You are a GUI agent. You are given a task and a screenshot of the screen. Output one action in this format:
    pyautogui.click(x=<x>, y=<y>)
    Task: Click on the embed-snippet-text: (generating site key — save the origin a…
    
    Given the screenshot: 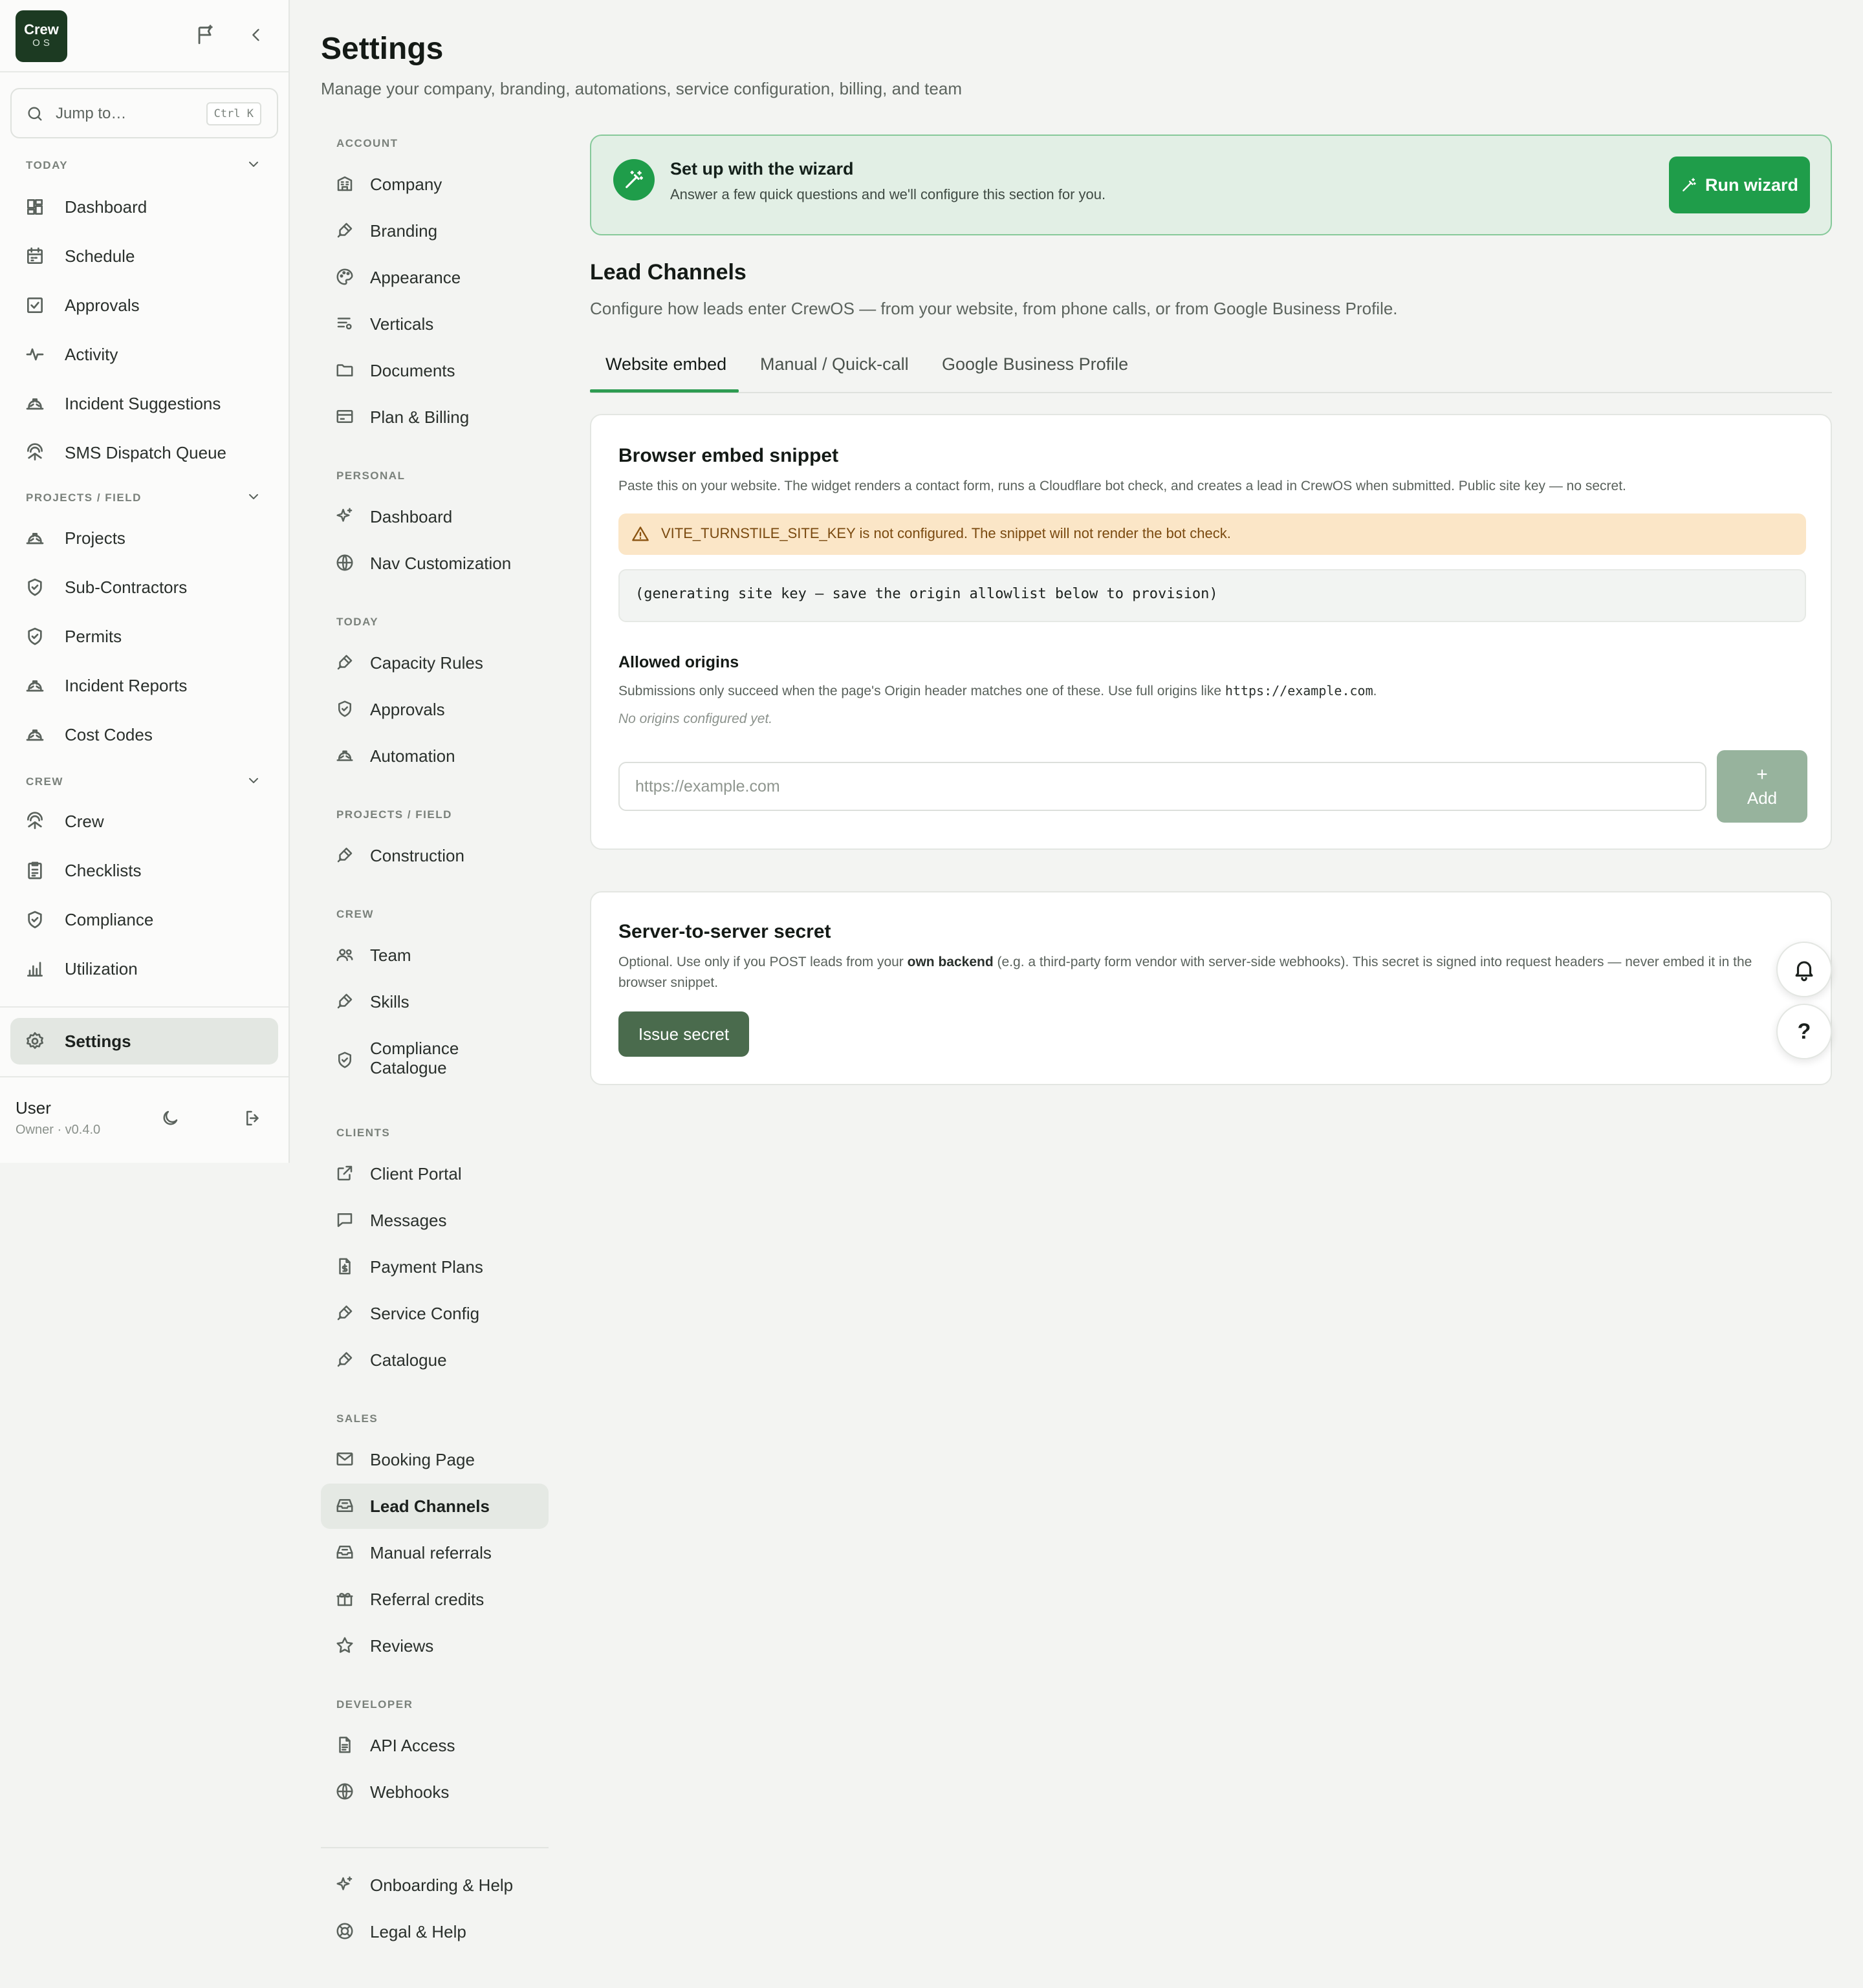 What is the action you would take?
    pyautogui.click(x=926, y=594)
    